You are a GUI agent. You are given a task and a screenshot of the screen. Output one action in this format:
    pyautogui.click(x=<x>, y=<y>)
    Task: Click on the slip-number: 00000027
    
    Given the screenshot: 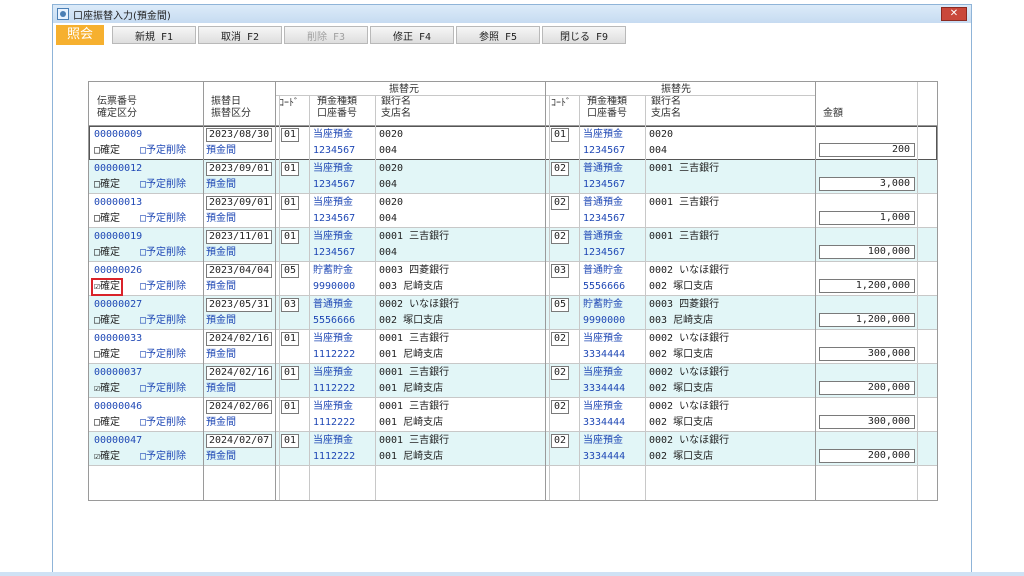 What is the action you would take?
    pyautogui.click(x=118, y=304)
    